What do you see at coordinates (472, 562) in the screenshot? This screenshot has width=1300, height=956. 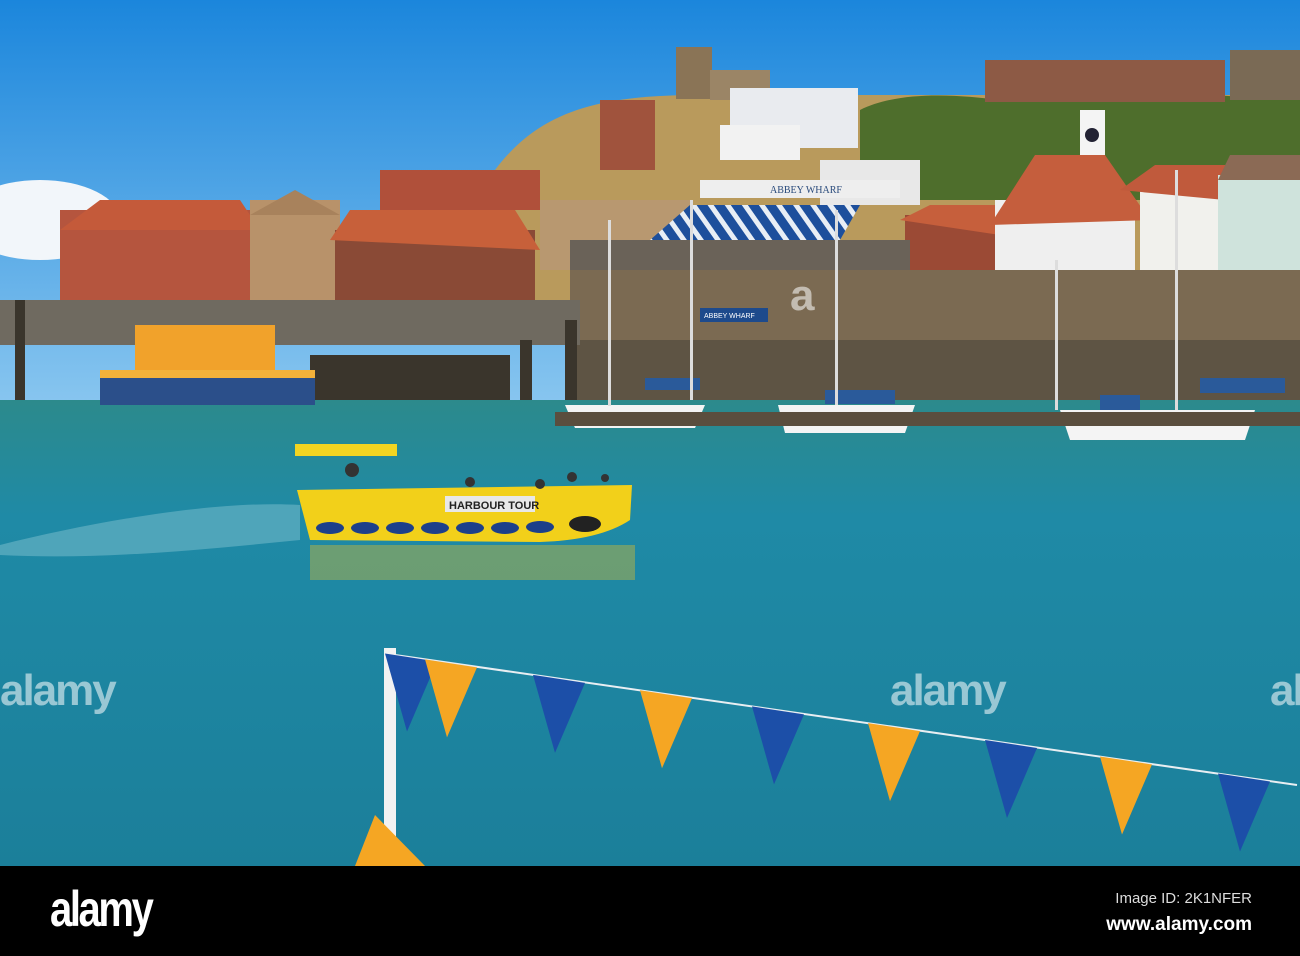 I see `boat-reflection` at bounding box center [472, 562].